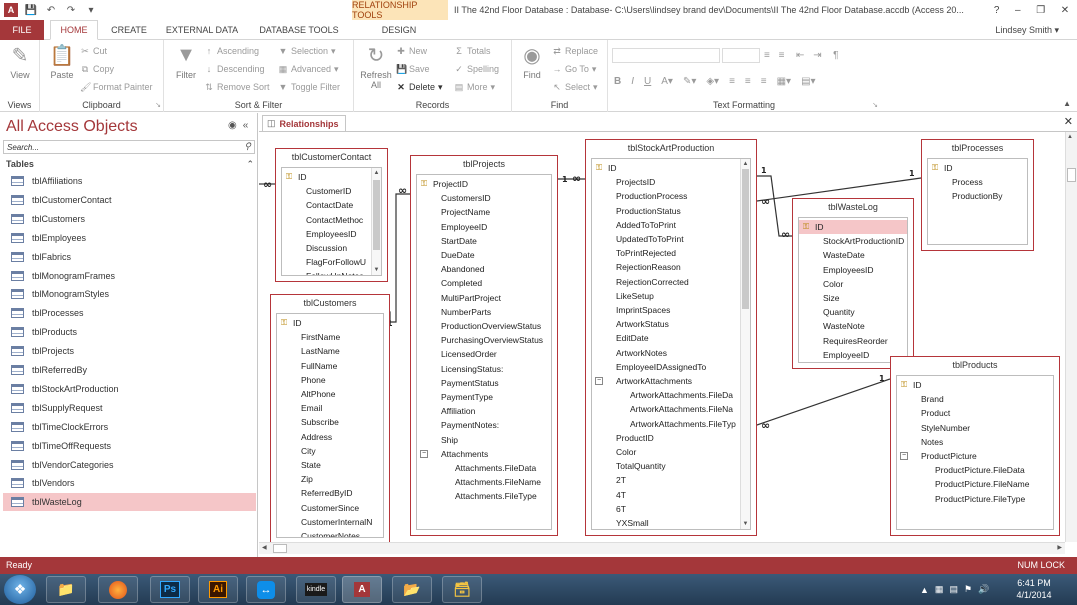  I want to click on field-row: RejectionCorrected, so click(671, 282).